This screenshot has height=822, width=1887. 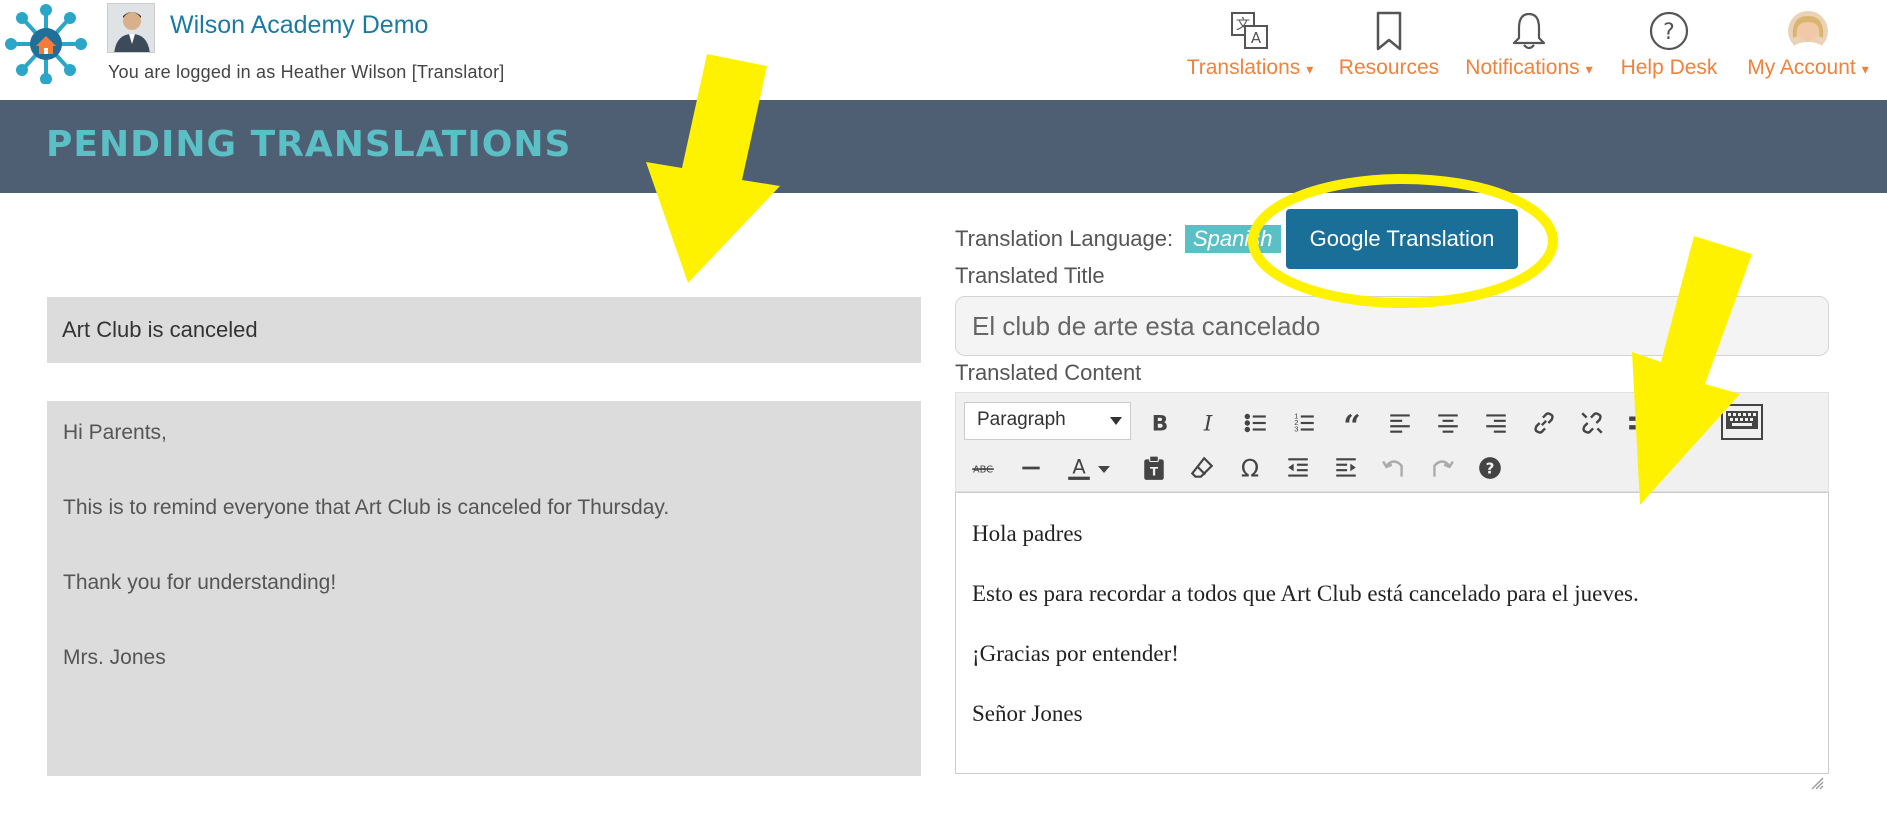 What do you see at coordinates (1640, 423) in the screenshot?
I see `more-icon` at bounding box center [1640, 423].